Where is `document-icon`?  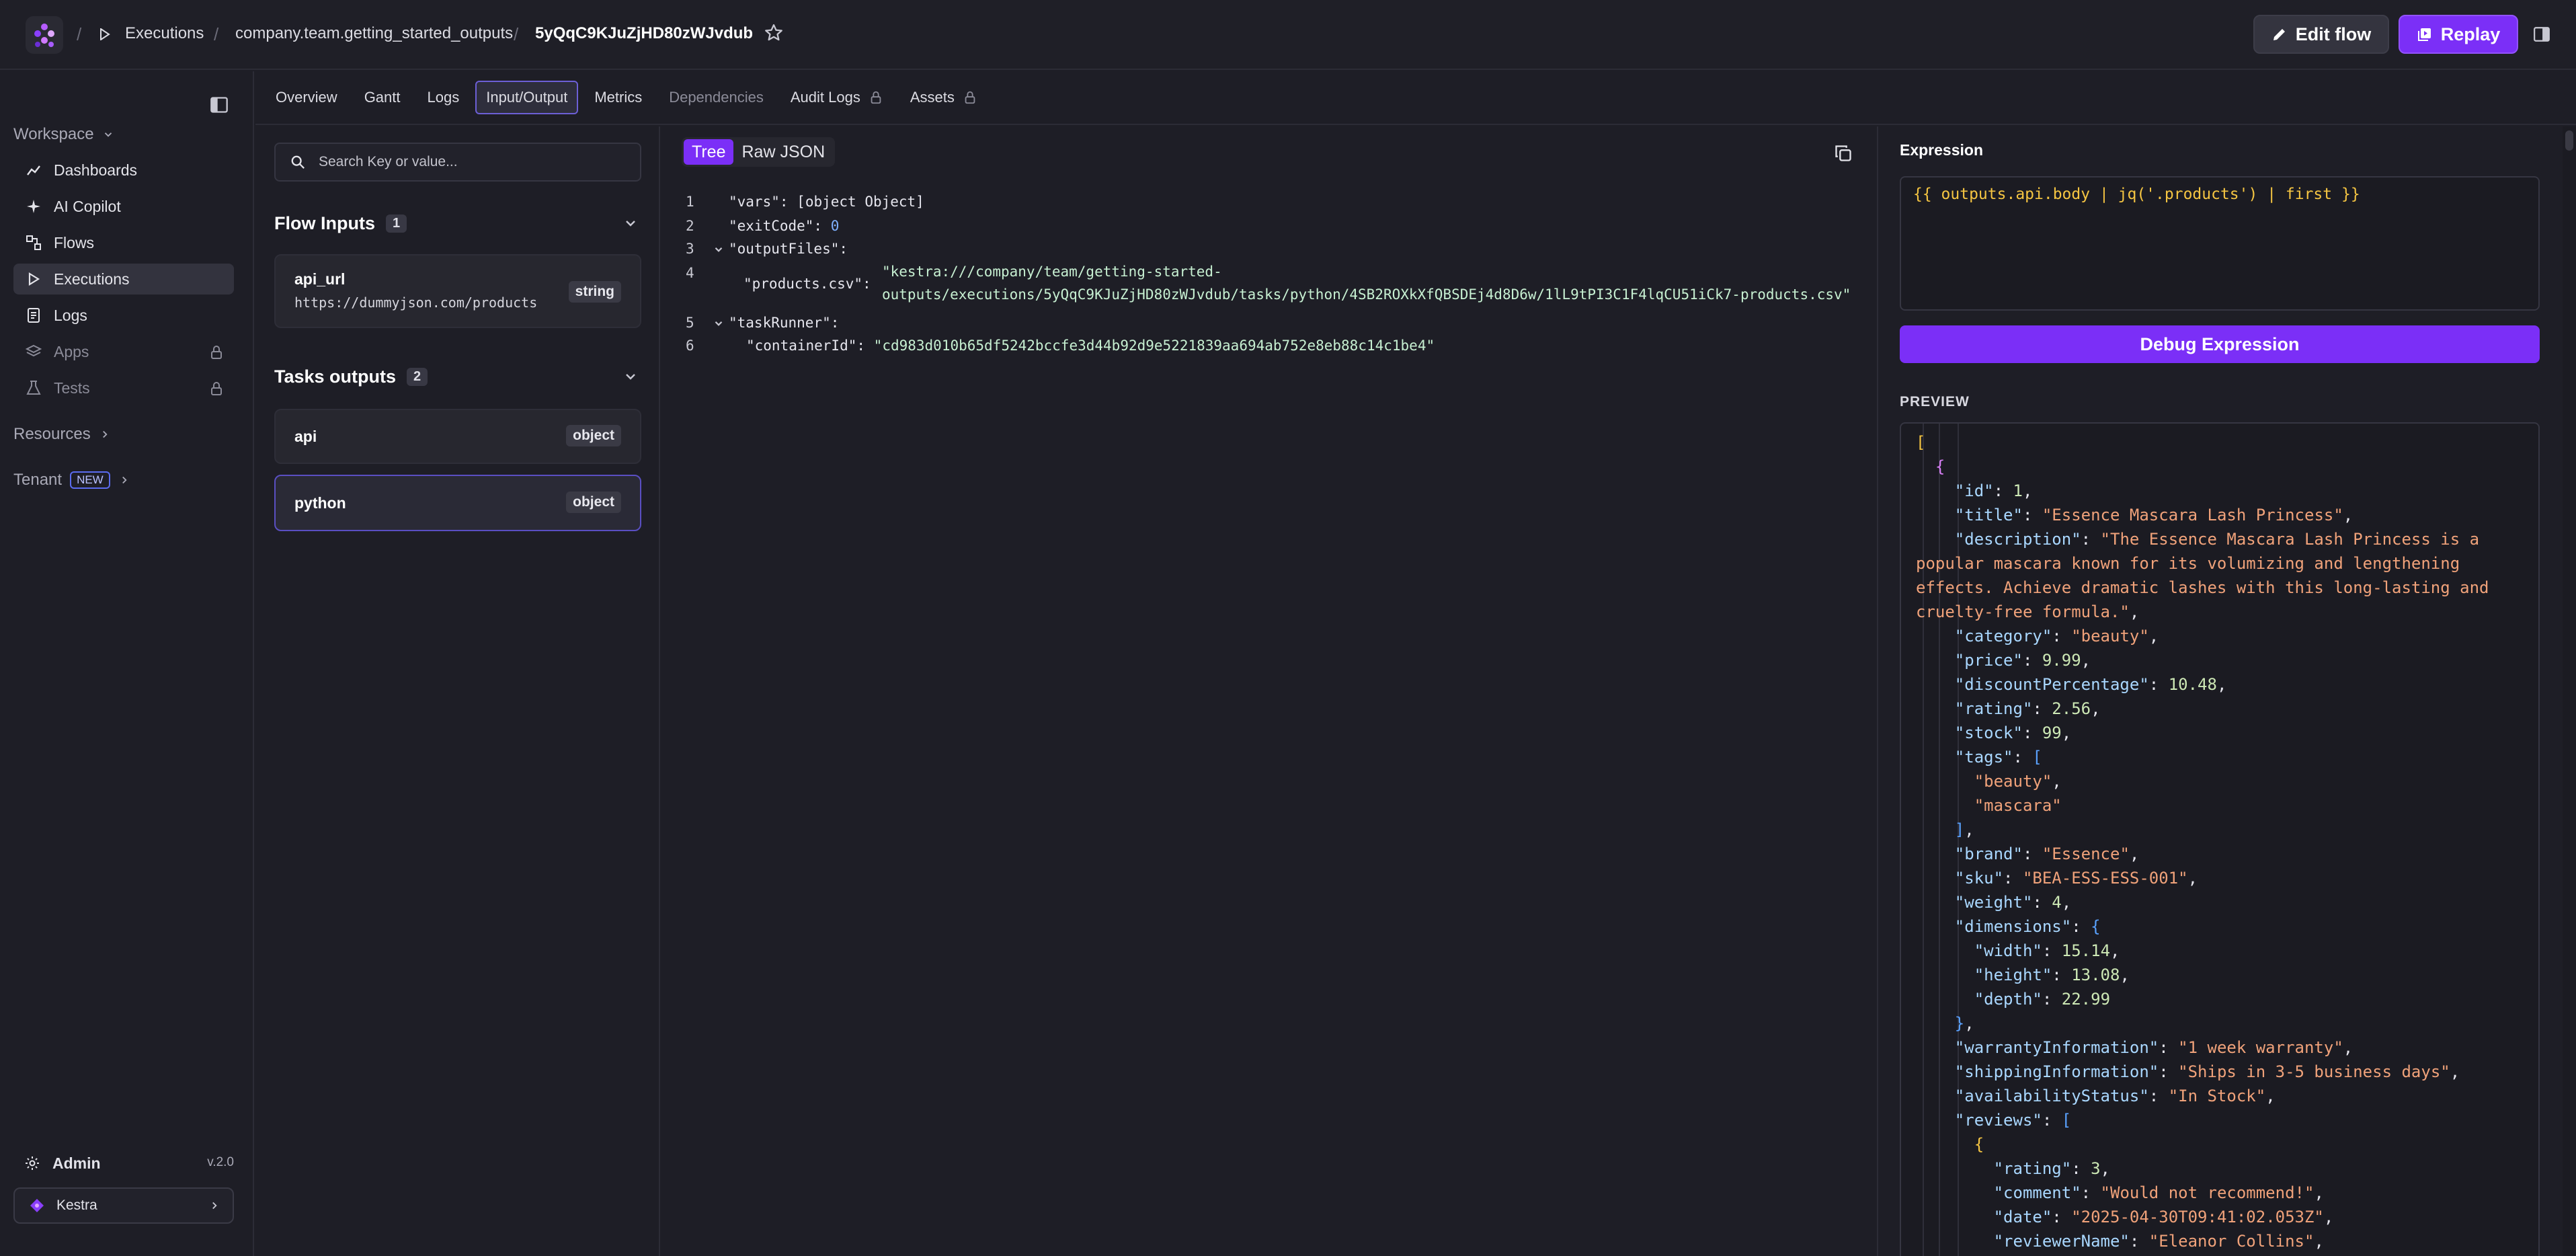 document-icon is located at coordinates (34, 315).